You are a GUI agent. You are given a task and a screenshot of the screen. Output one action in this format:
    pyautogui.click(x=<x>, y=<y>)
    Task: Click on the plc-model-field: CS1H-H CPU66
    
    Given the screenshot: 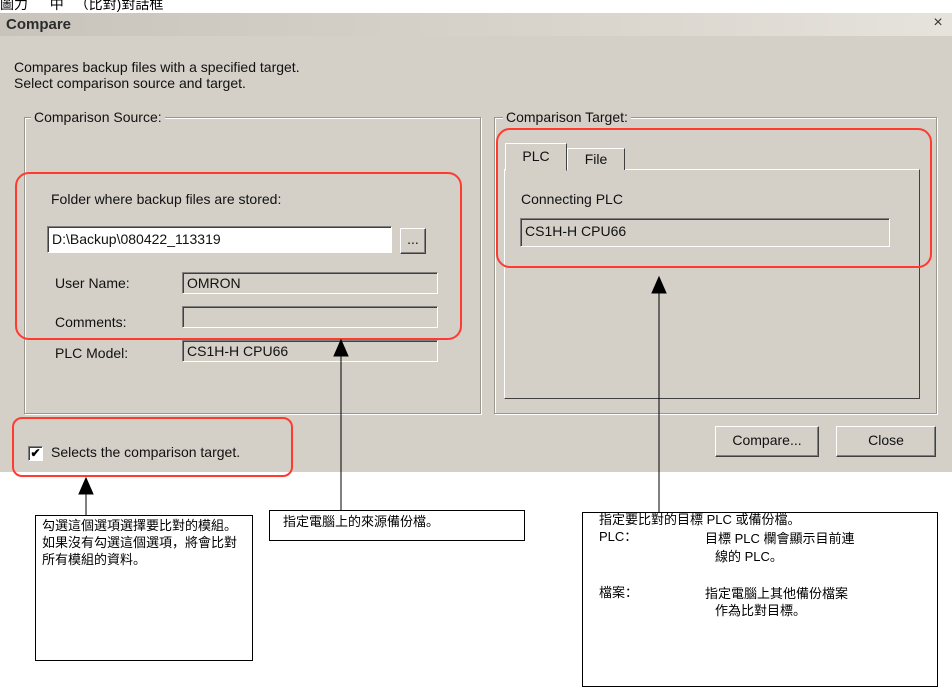 What is the action you would take?
    pyautogui.click(x=310, y=351)
    